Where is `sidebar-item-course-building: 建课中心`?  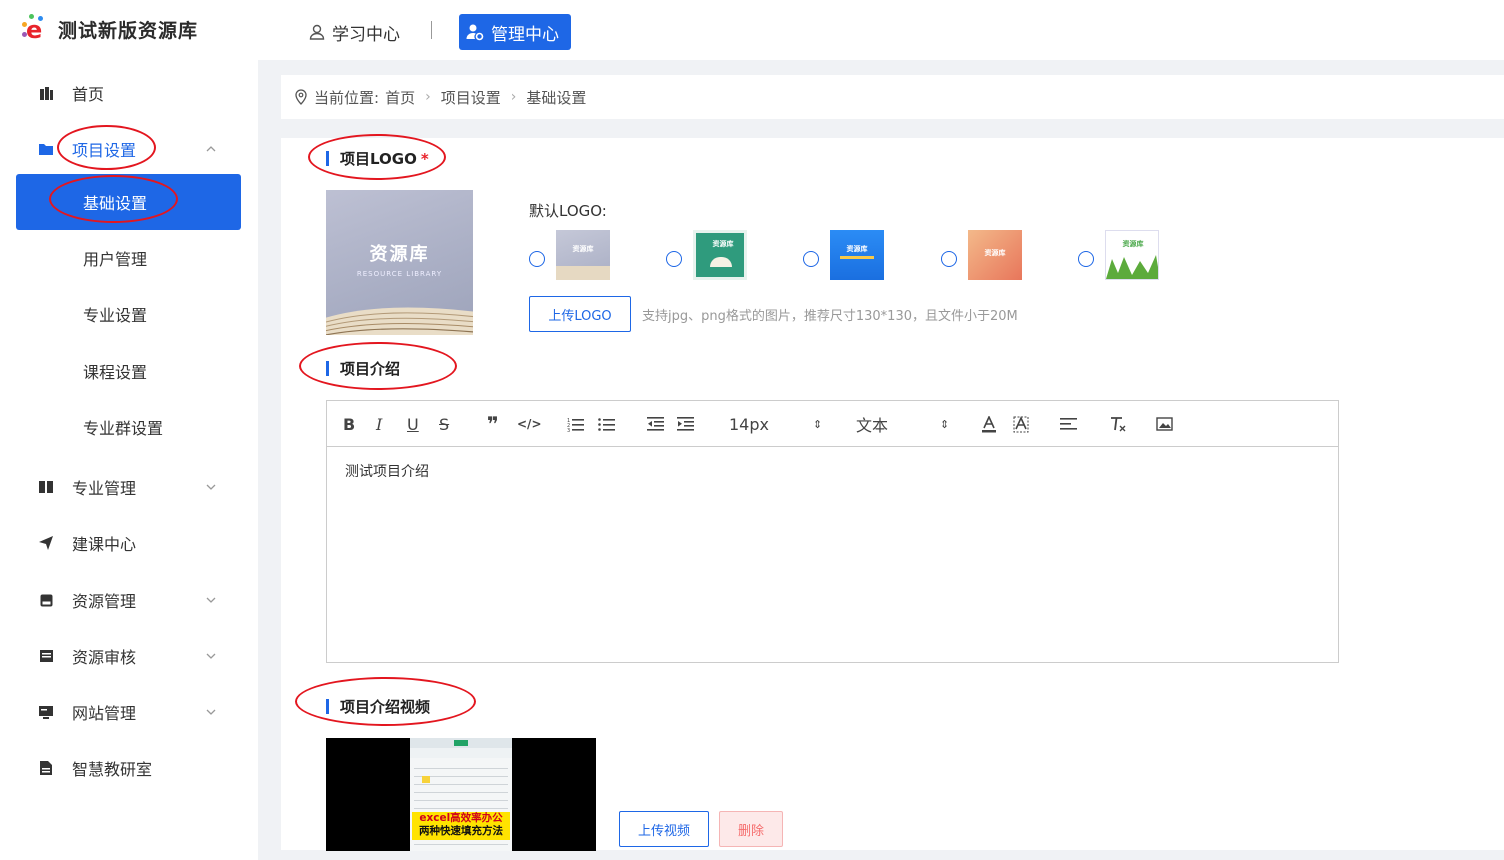
sidebar-item-course-building: 建课中心 is located at coordinates (129, 543).